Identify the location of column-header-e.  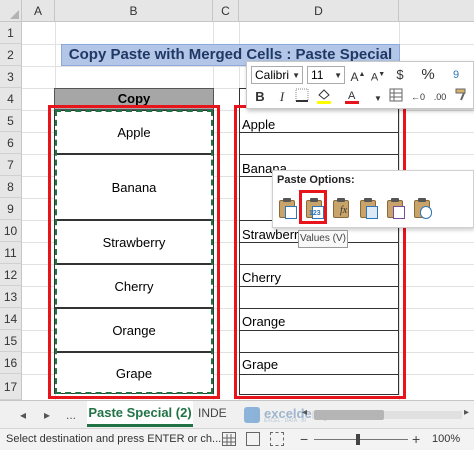
(436, 11).